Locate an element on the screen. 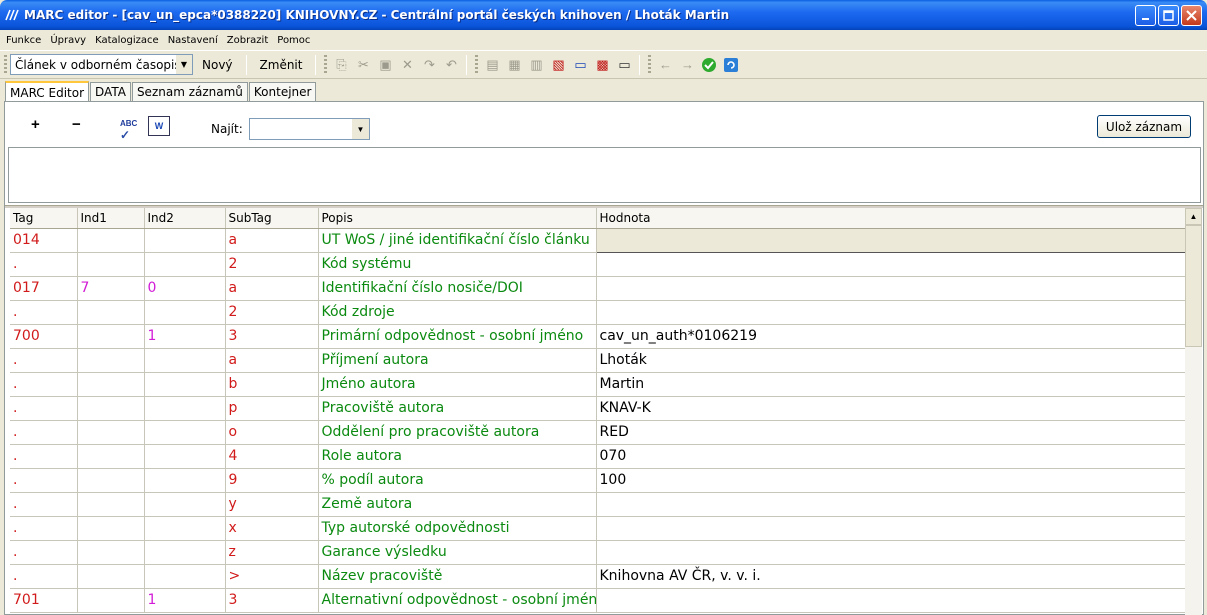 This screenshot has height=615, width=1207. table-row: . a Příjmení autora Lhoták is located at coordinates (597, 360).